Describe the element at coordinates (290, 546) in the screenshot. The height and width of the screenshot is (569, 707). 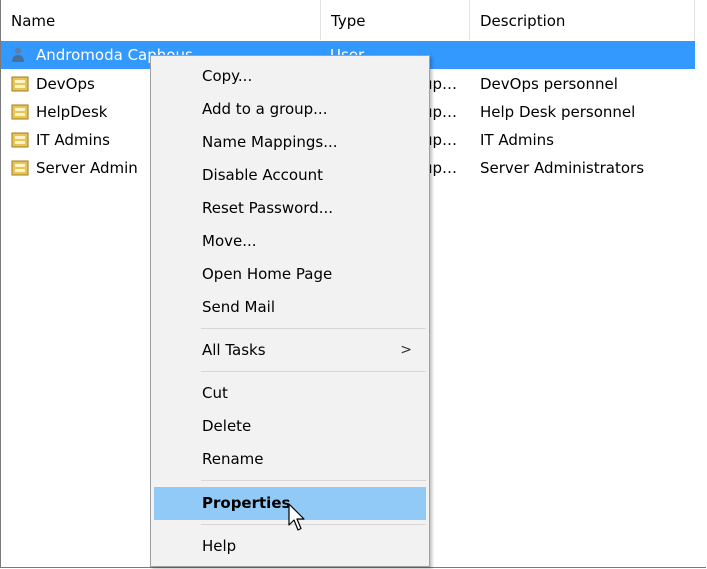
I see `menu-item-help: Help` at that location.